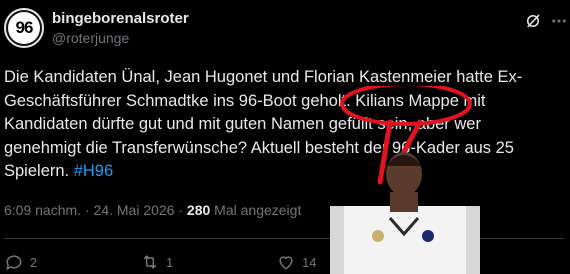  Describe the element at coordinates (286, 263) in the screenshot. I see `like-icon` at that location.